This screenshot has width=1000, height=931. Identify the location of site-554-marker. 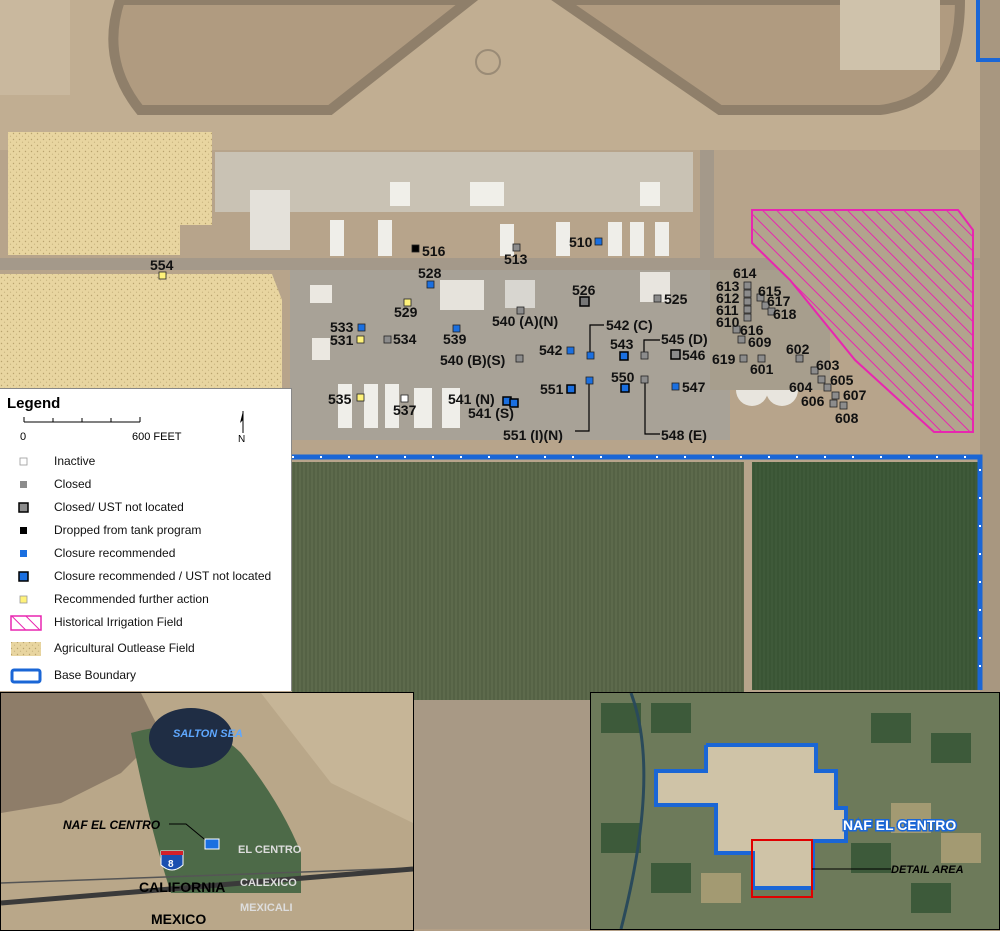
(162, 275).